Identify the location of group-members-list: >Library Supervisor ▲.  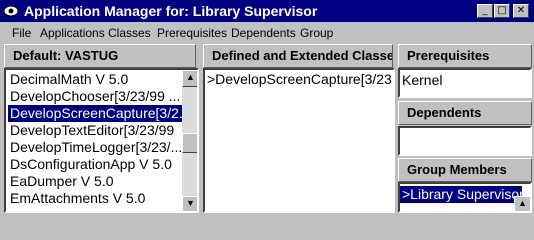
(465, 197).